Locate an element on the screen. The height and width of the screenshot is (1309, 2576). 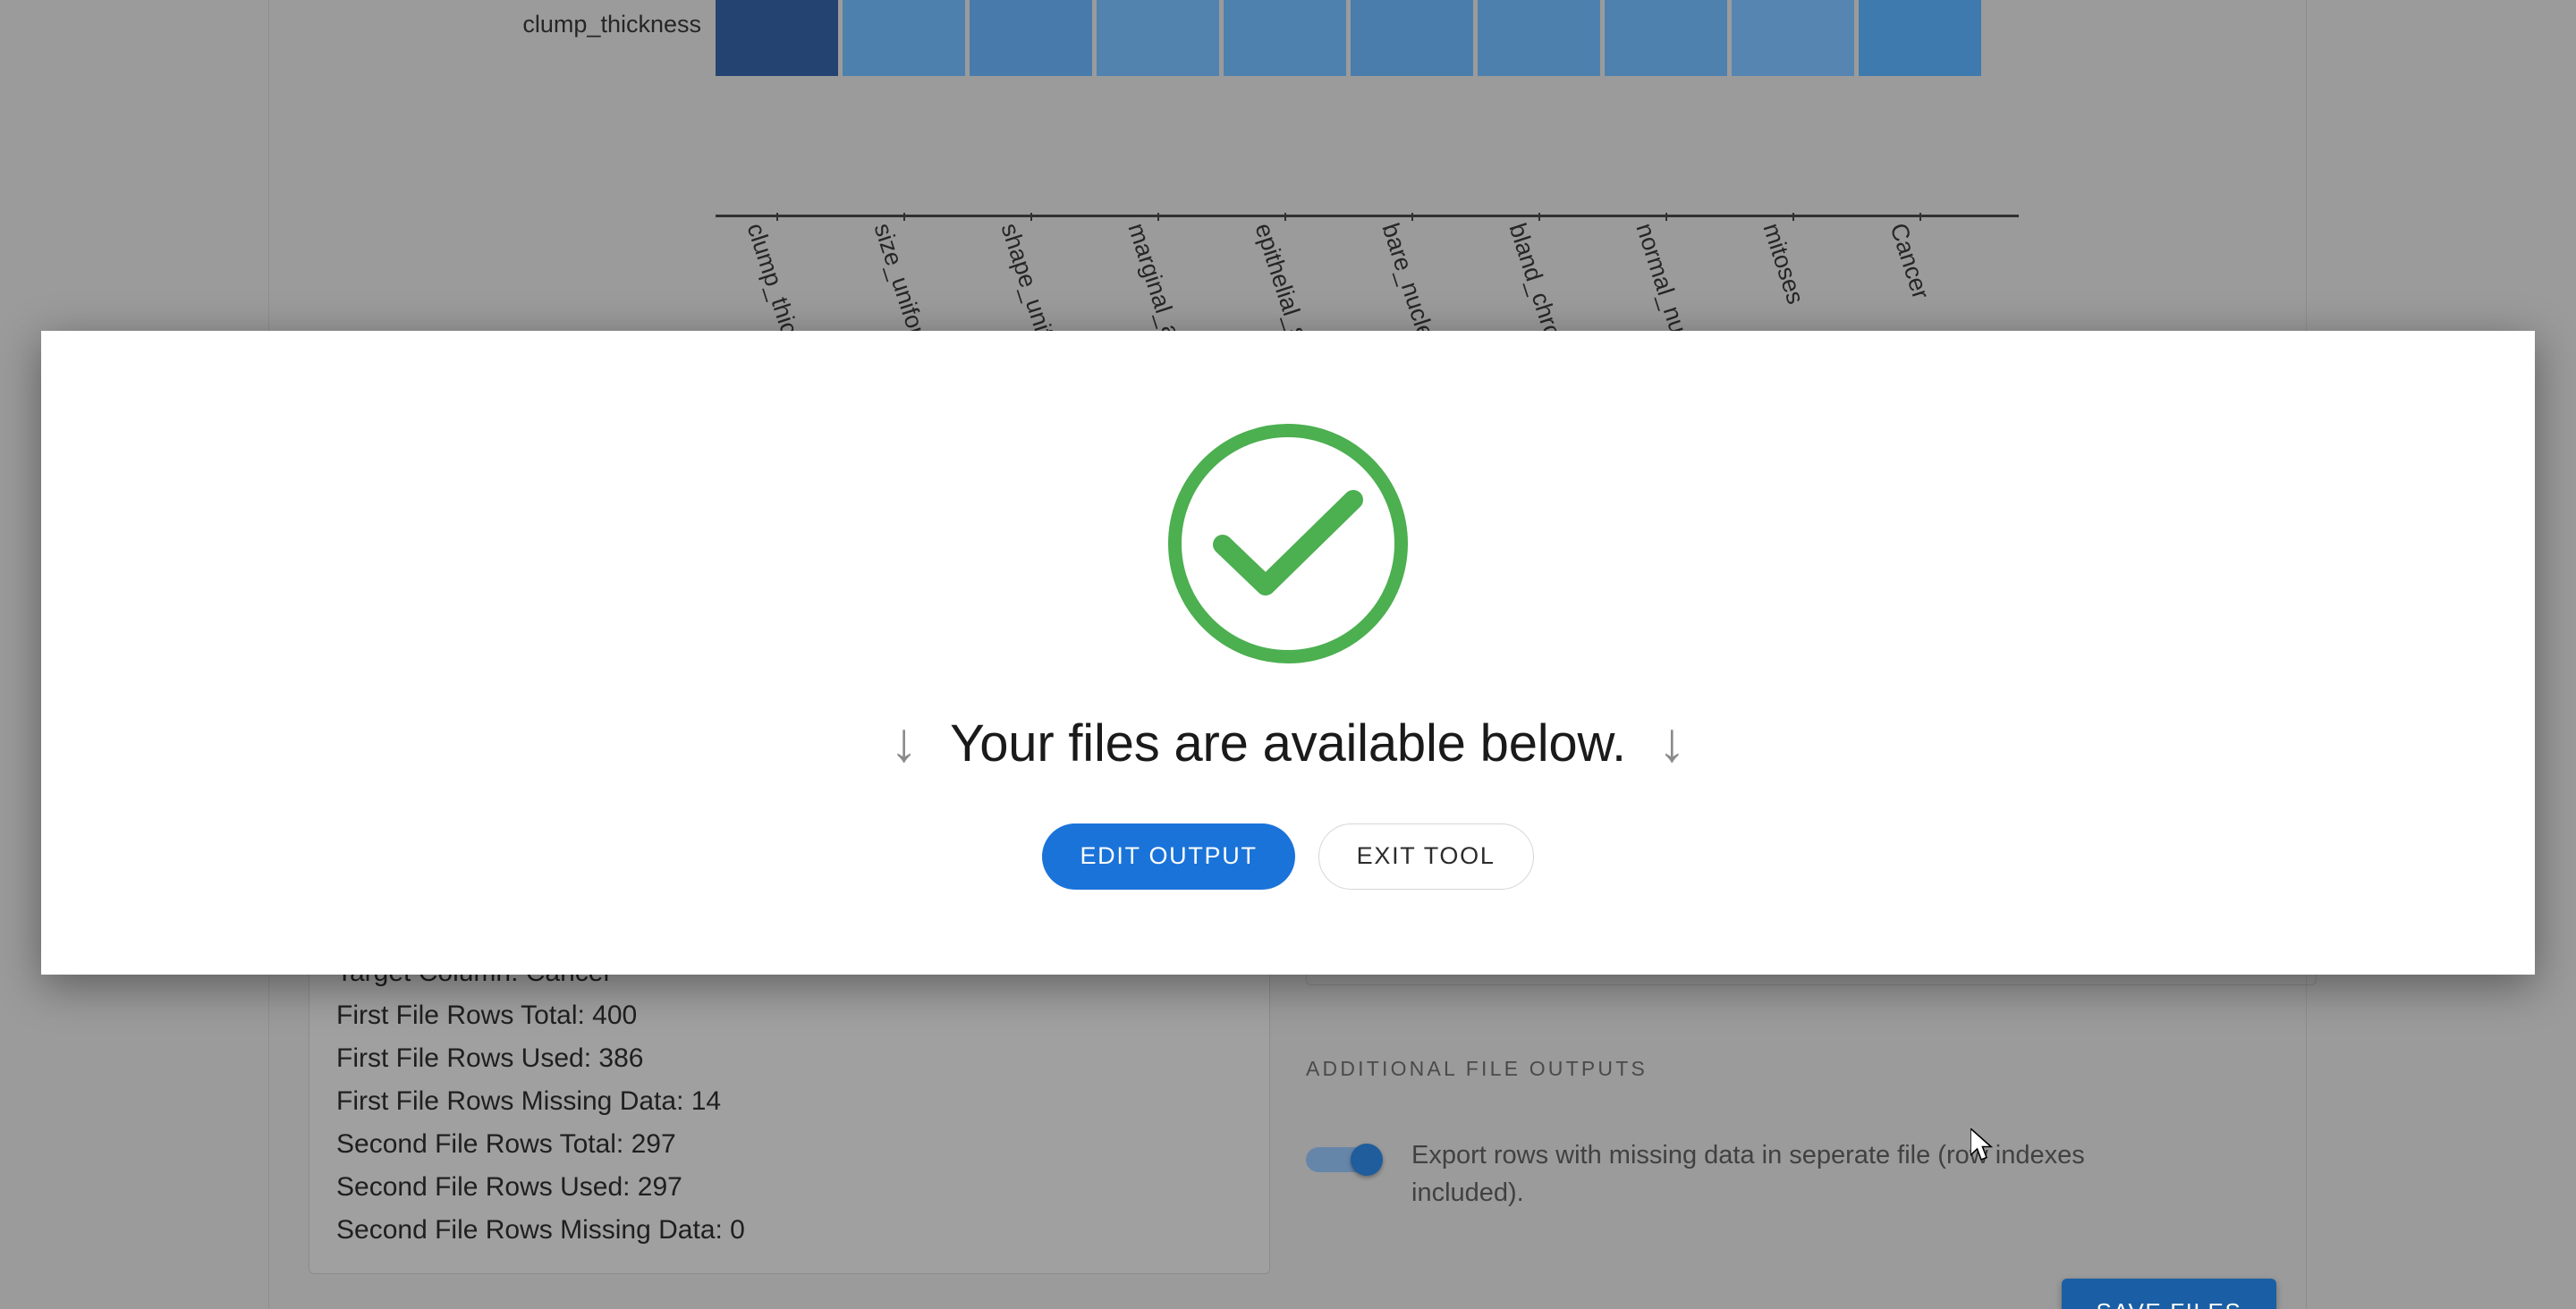
switch-knob is located at coordinates (1367, 1160).